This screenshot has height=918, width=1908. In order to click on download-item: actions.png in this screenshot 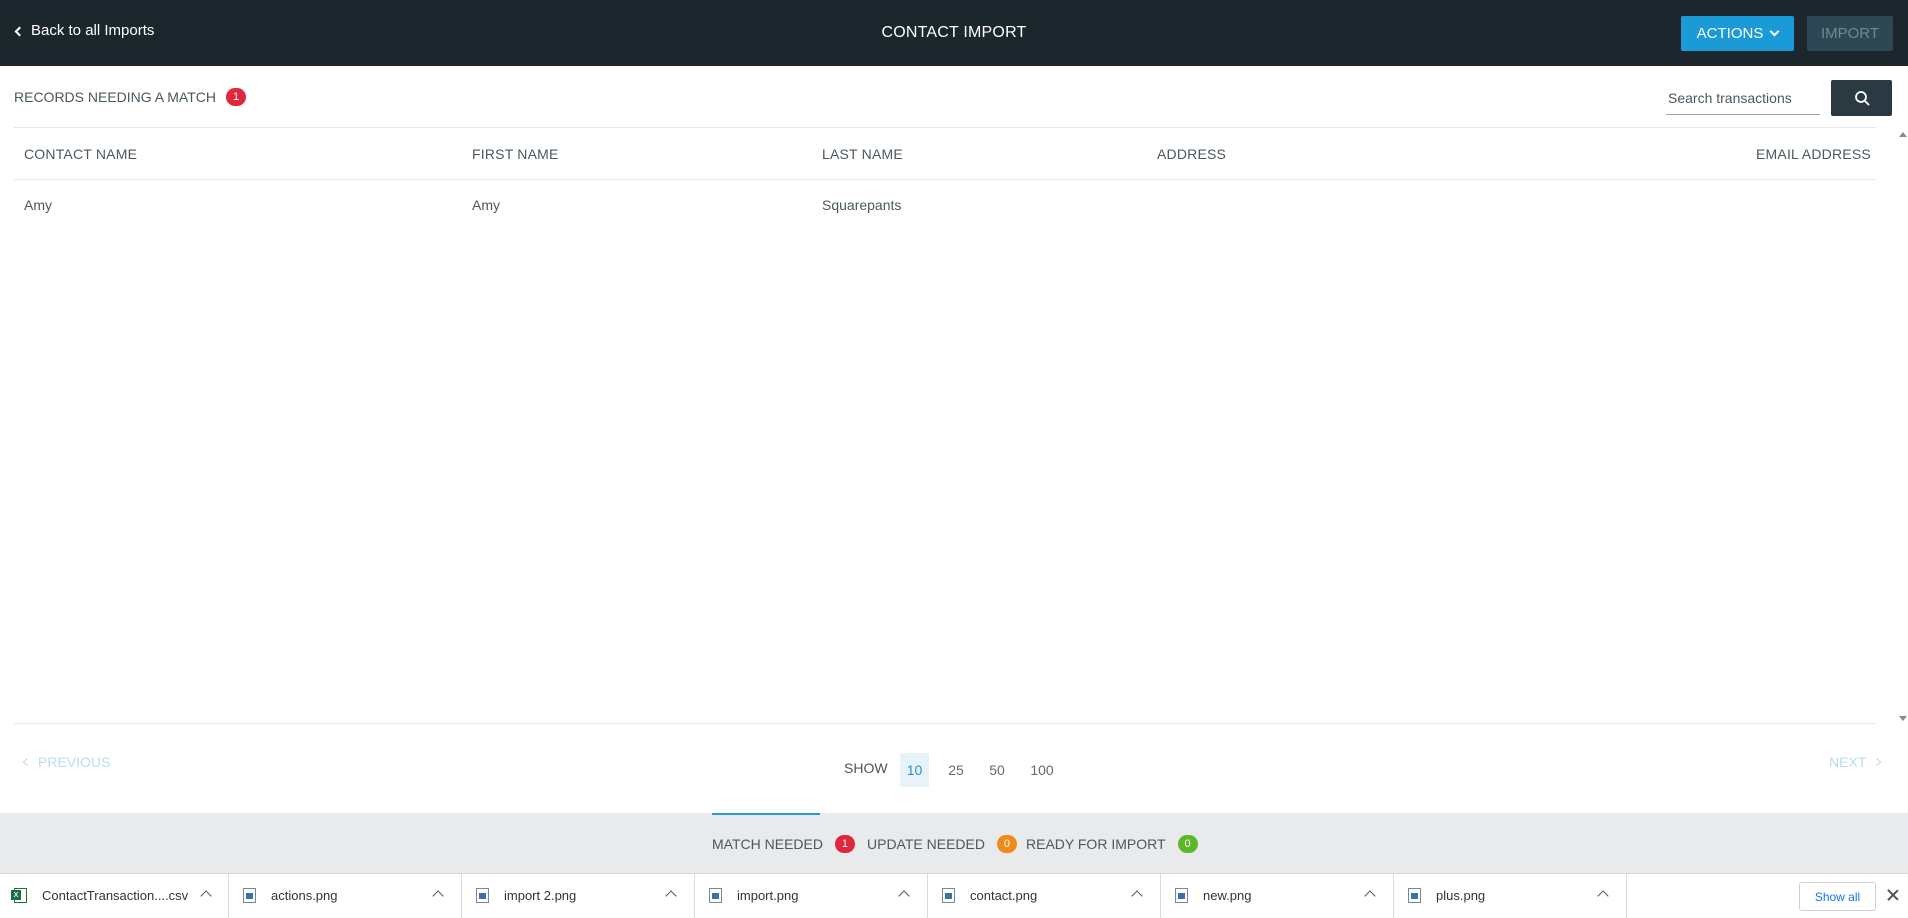, I will do `click(345, 896)`.